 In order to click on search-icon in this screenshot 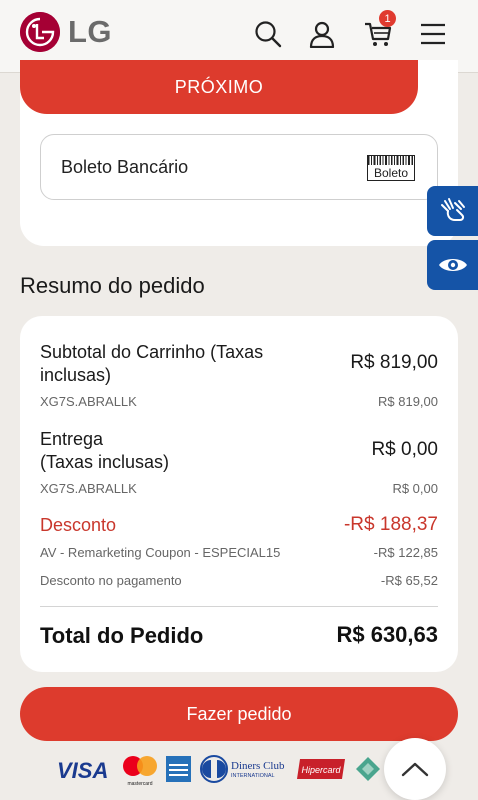, I will do `click(268, 34)`.